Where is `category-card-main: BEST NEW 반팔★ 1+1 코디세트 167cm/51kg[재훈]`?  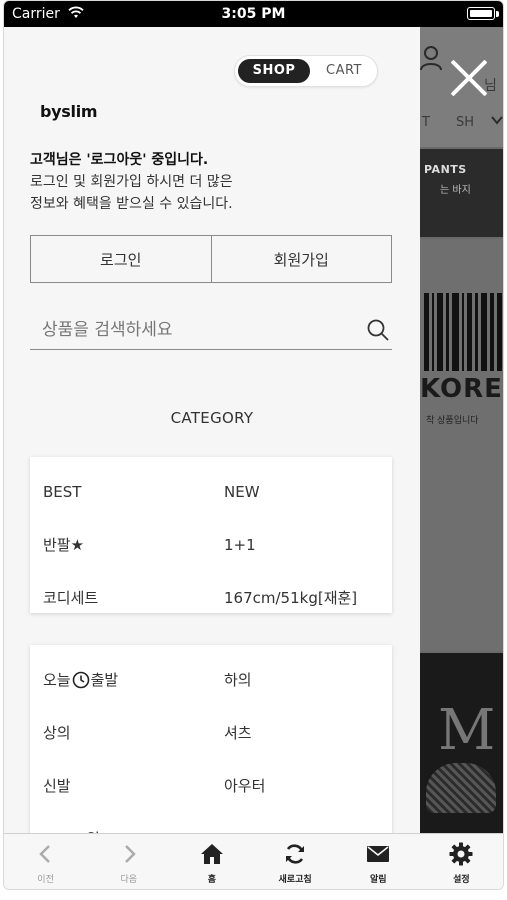
category-card-main: BEST NEW 반팔★ 1+1 코디세트 167cm/51kg[재훈] is located at coordinates (211, 535).